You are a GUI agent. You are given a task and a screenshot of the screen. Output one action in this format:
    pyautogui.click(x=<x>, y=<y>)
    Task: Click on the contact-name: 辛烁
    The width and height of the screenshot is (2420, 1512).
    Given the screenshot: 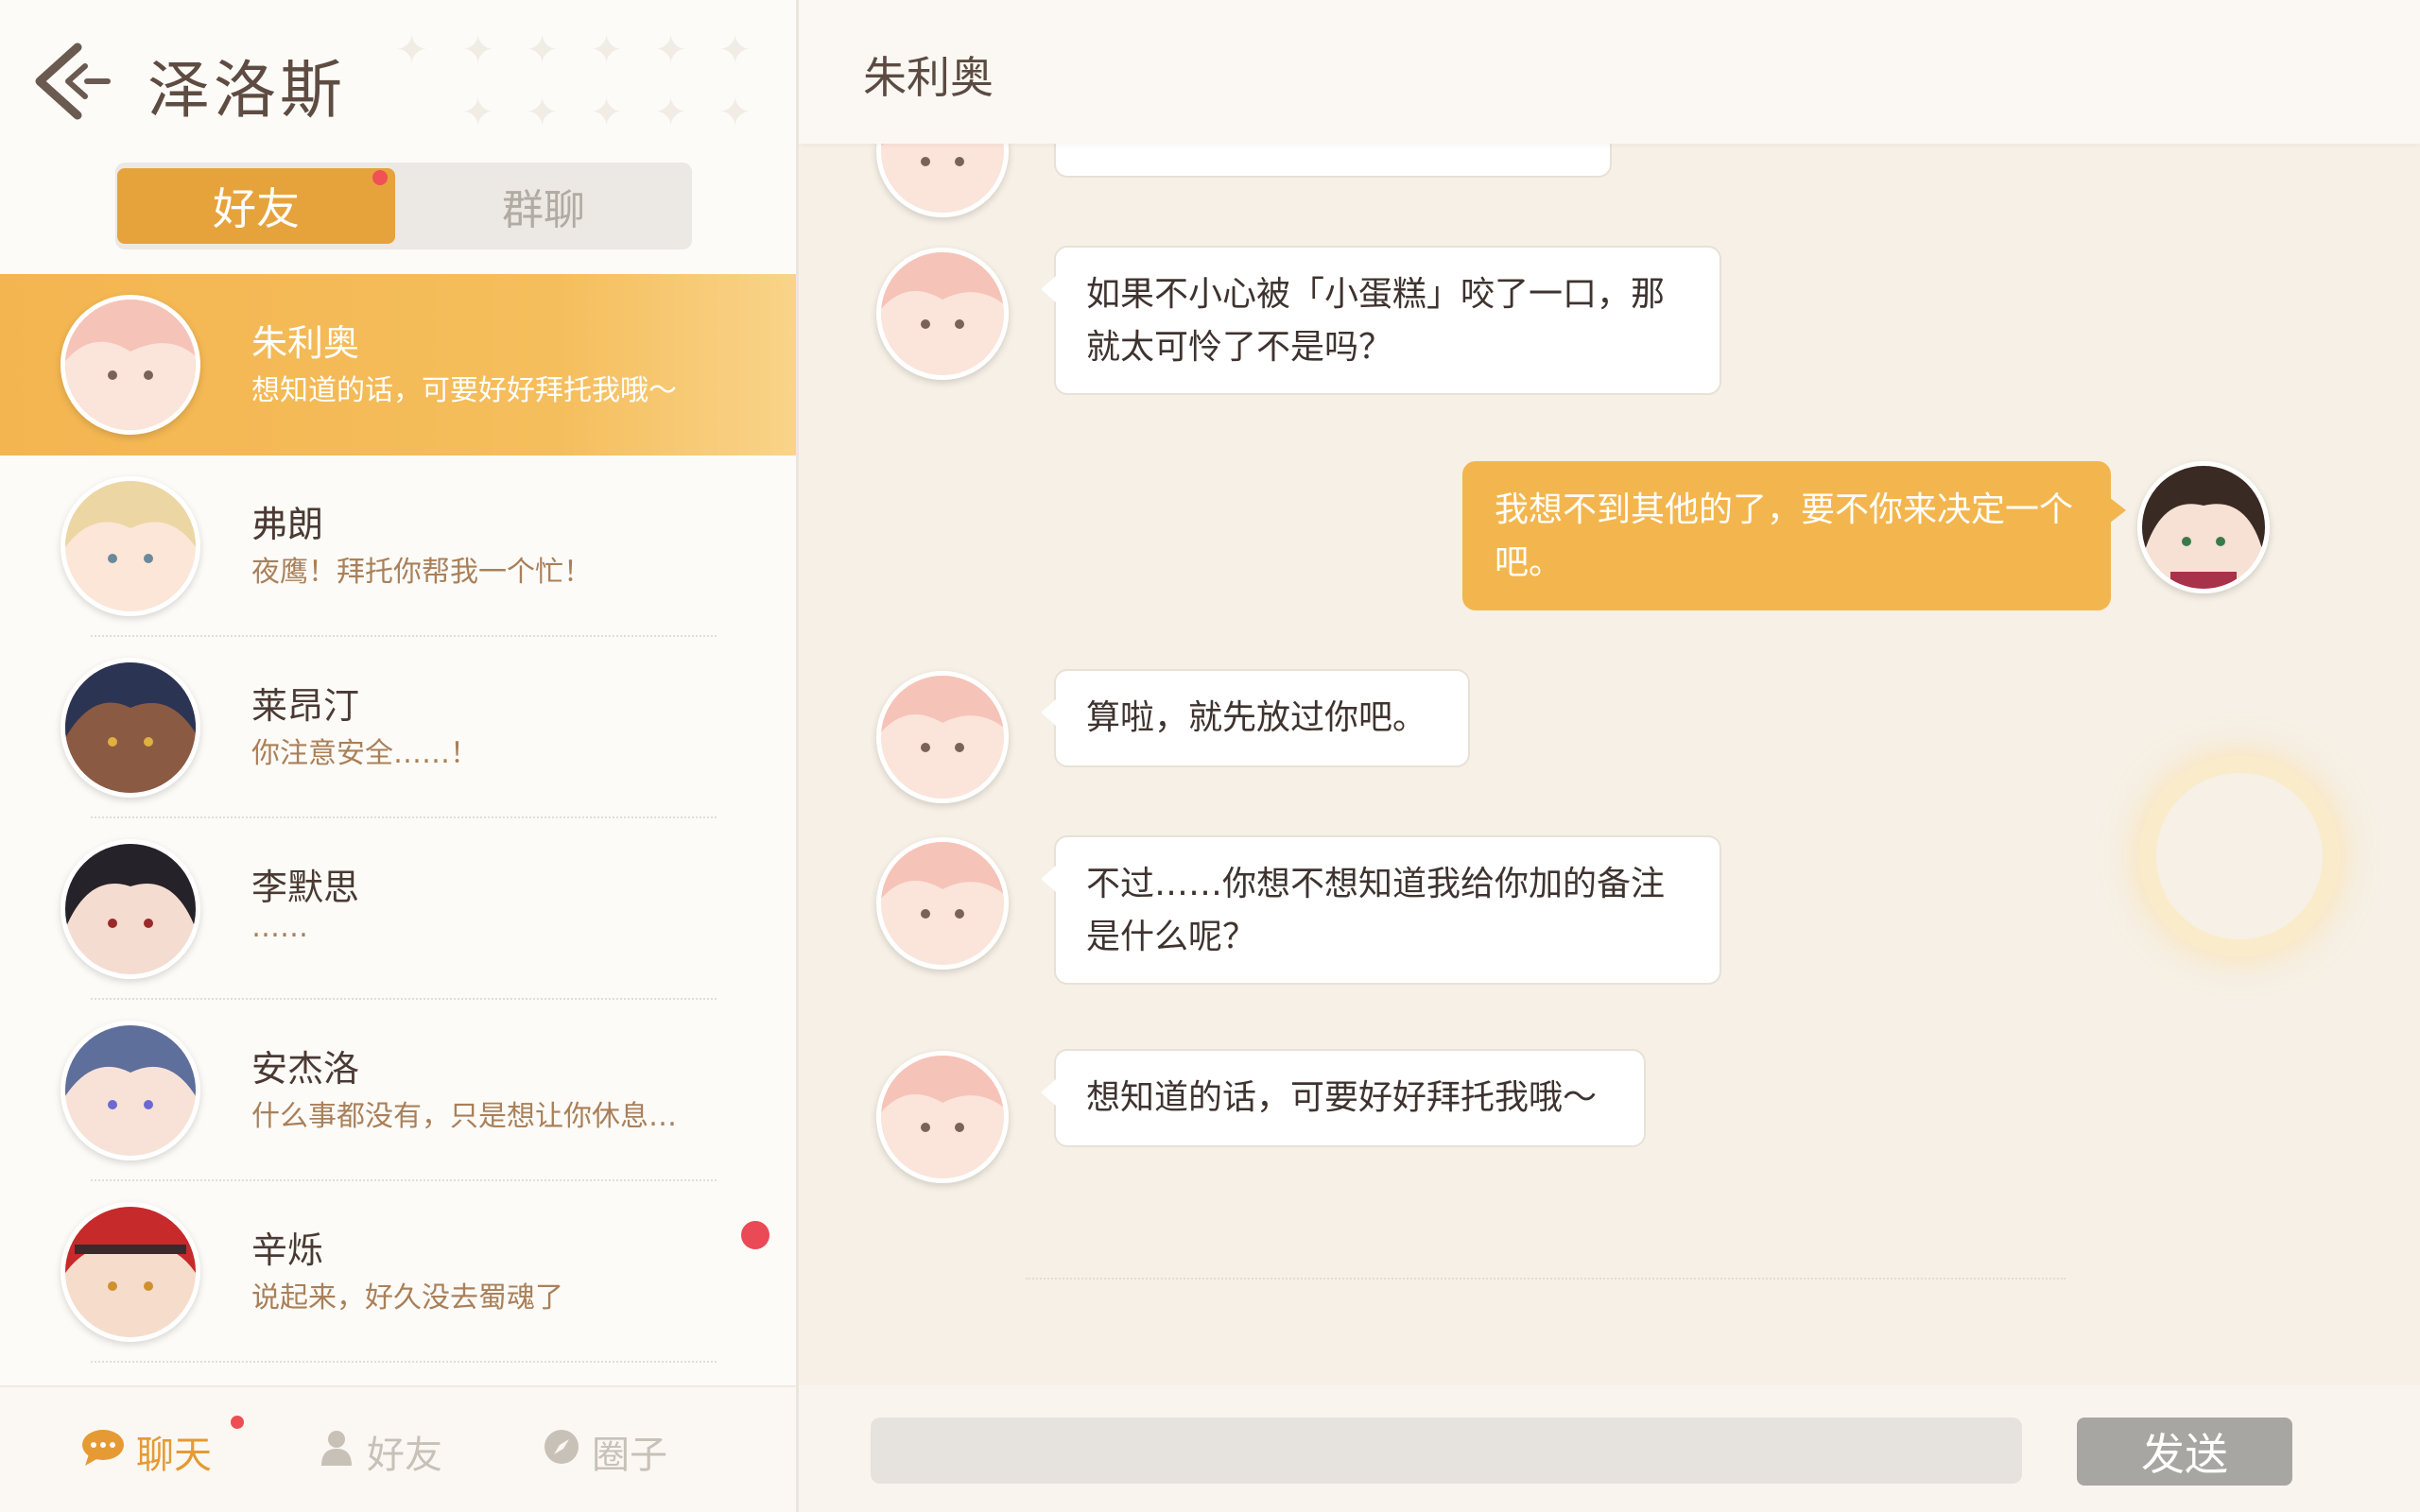 What is the action you would take?
    pyautogui.click(x=287, y=1250)
    